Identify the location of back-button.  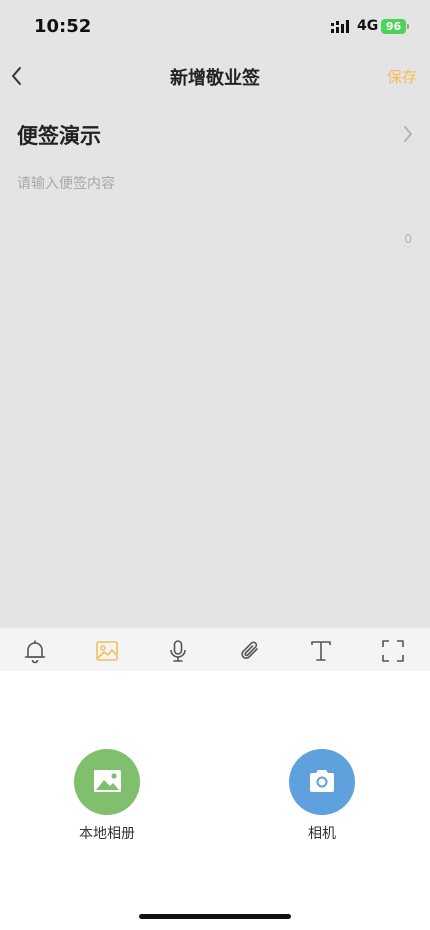
(19, 76).